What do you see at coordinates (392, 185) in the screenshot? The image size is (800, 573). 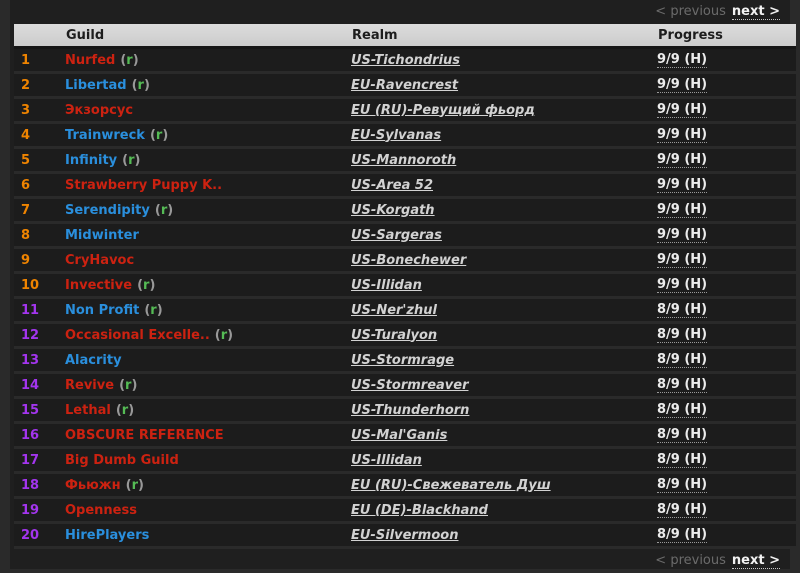 I see `realm-link: US-Area 52` at bounding box center [392, 185].